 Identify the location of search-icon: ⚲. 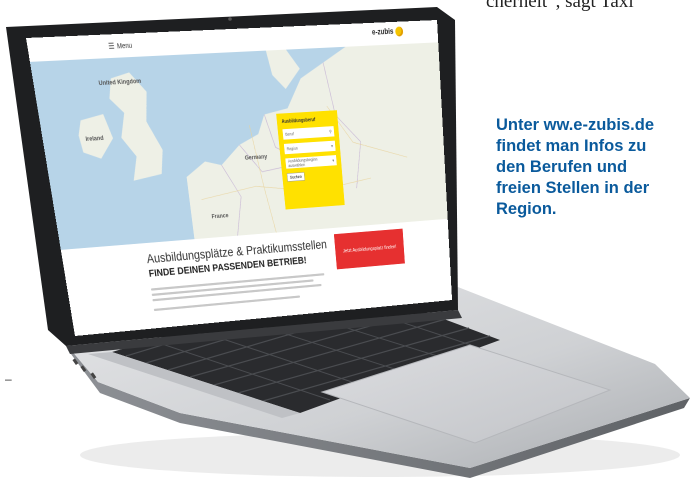
(330, 131).